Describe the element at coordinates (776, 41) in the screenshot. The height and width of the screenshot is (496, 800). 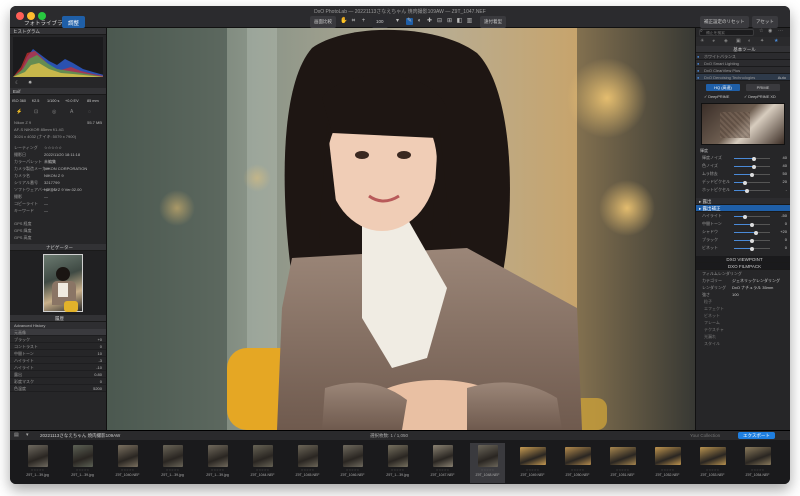
I see `star-tab-icon: ★` at that location.